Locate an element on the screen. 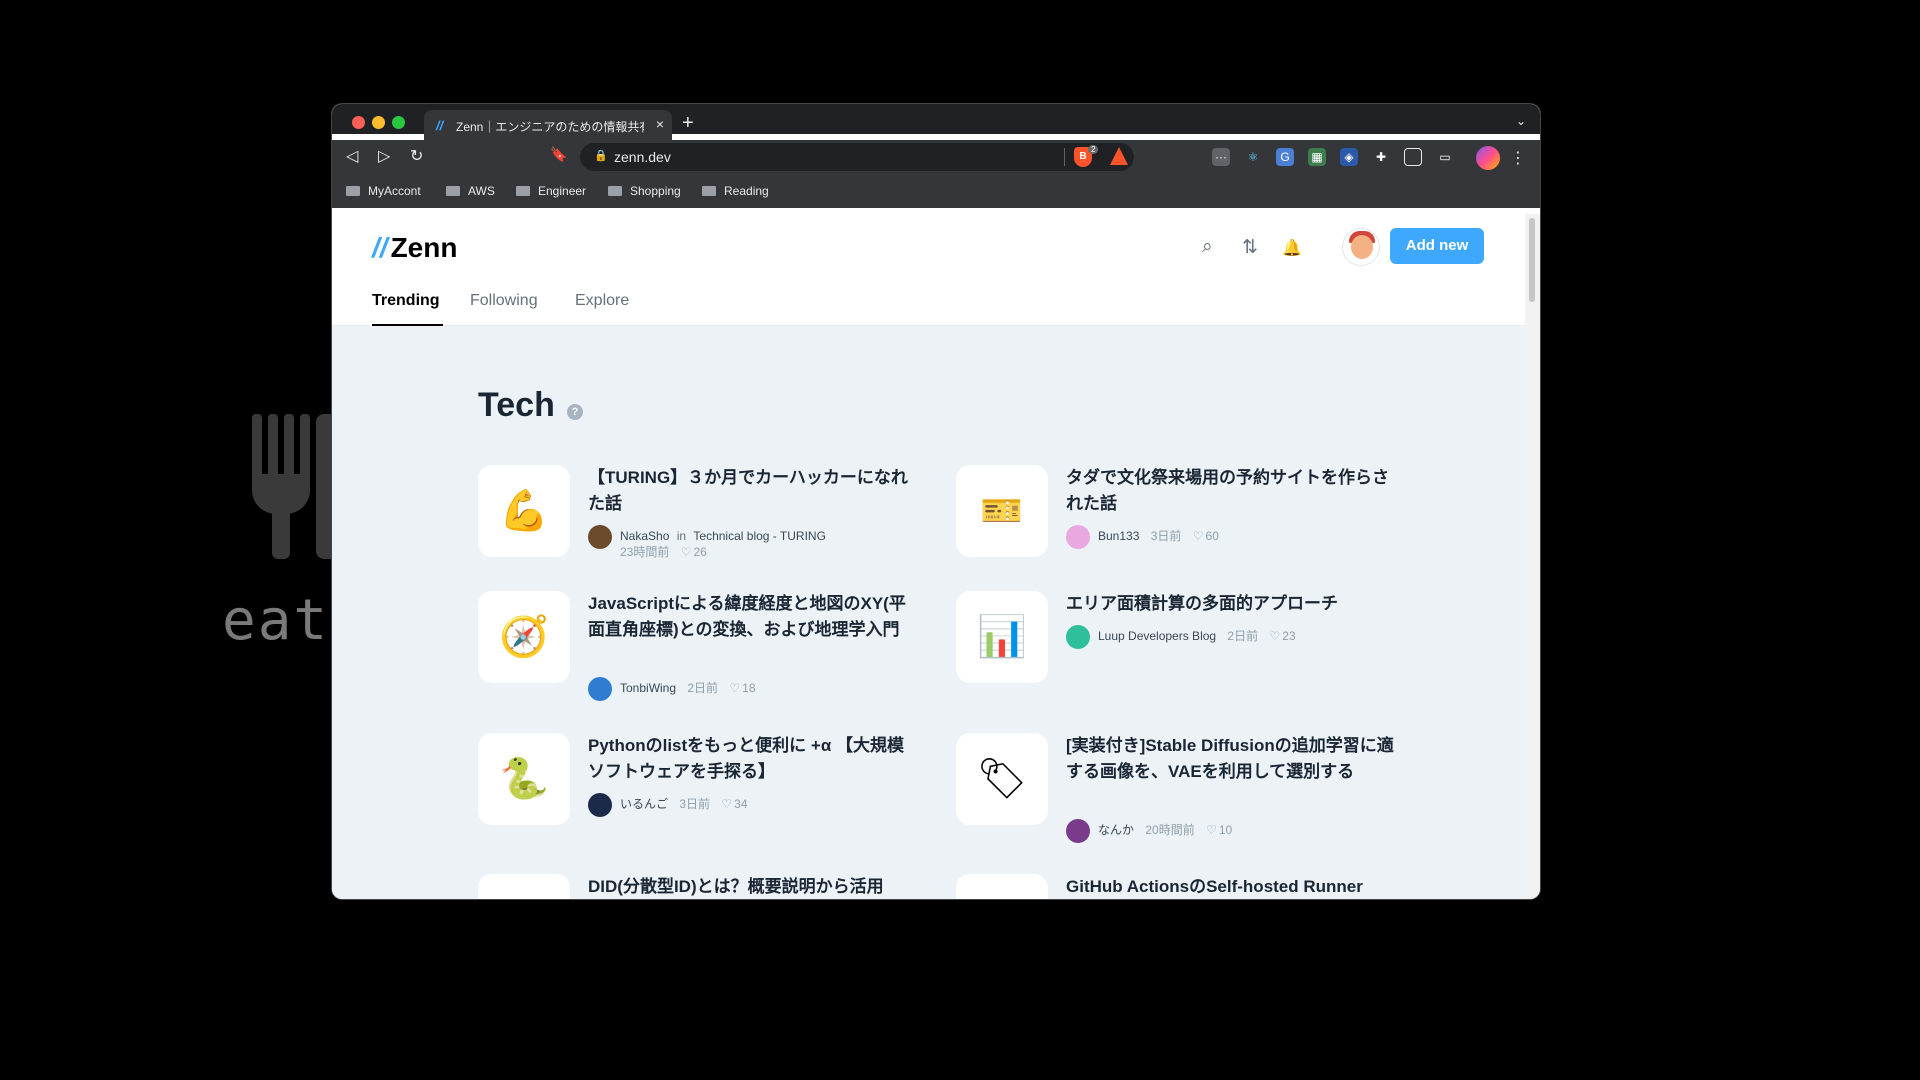 The width and height of the screenshot is (1920, 1080). article-title: エリア面積計算の多面的アプローチ is located at coordinates (1231, 604).